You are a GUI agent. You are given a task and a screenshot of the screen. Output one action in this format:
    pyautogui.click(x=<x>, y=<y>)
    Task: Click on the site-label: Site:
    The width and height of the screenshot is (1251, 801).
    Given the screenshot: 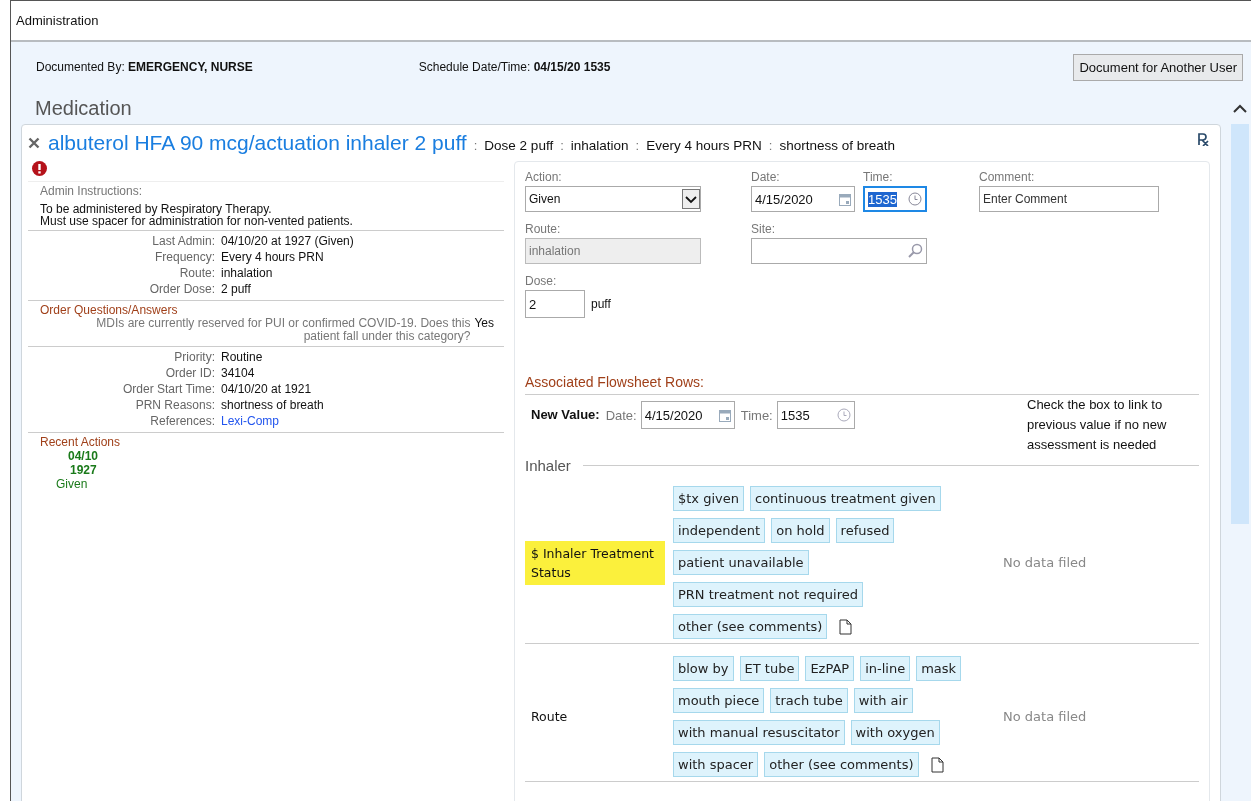 What is the action you would take?
    pyautogui.click(x=763, y=229)
    